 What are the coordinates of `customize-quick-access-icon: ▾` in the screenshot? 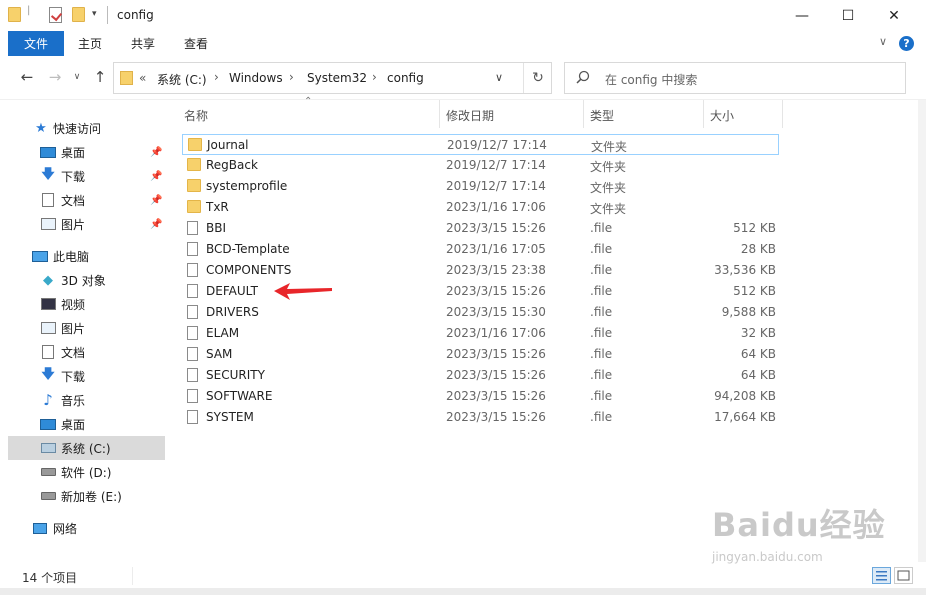 It's located at (94, 14).